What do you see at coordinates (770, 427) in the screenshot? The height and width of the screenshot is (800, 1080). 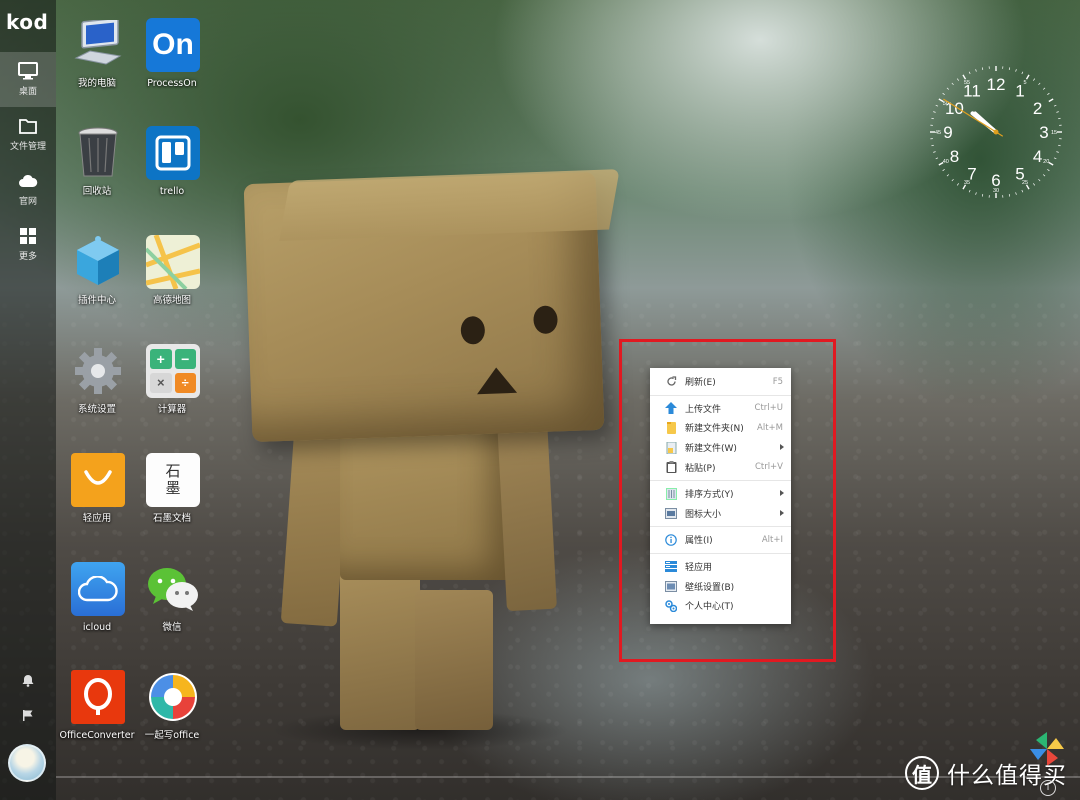 I see `menu-item-shortcut: Alt+M` at bounding box center [770, 427].